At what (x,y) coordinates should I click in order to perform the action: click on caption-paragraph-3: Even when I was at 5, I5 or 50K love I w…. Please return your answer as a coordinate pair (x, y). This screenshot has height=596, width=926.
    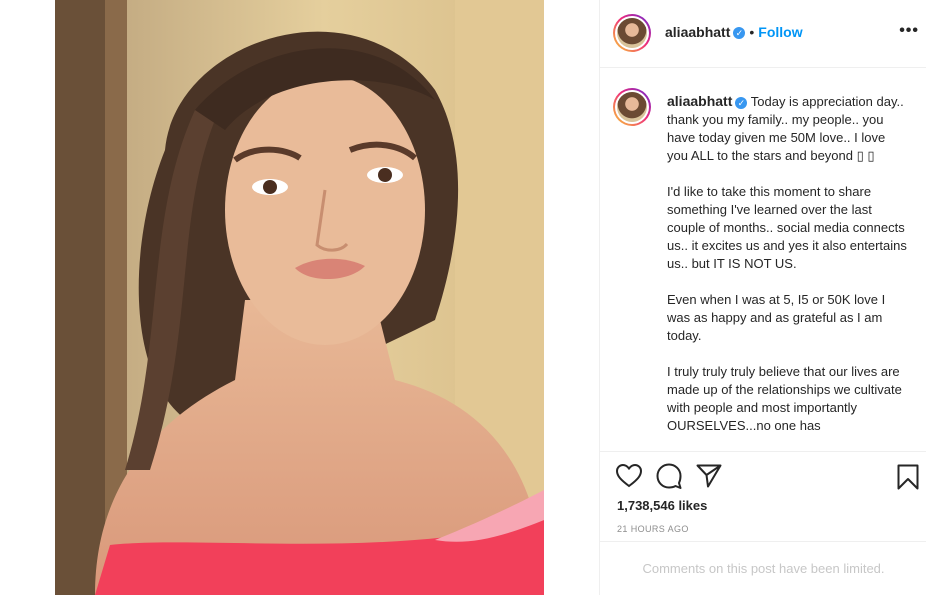
    Looking at the image, I should click on (776, 317).